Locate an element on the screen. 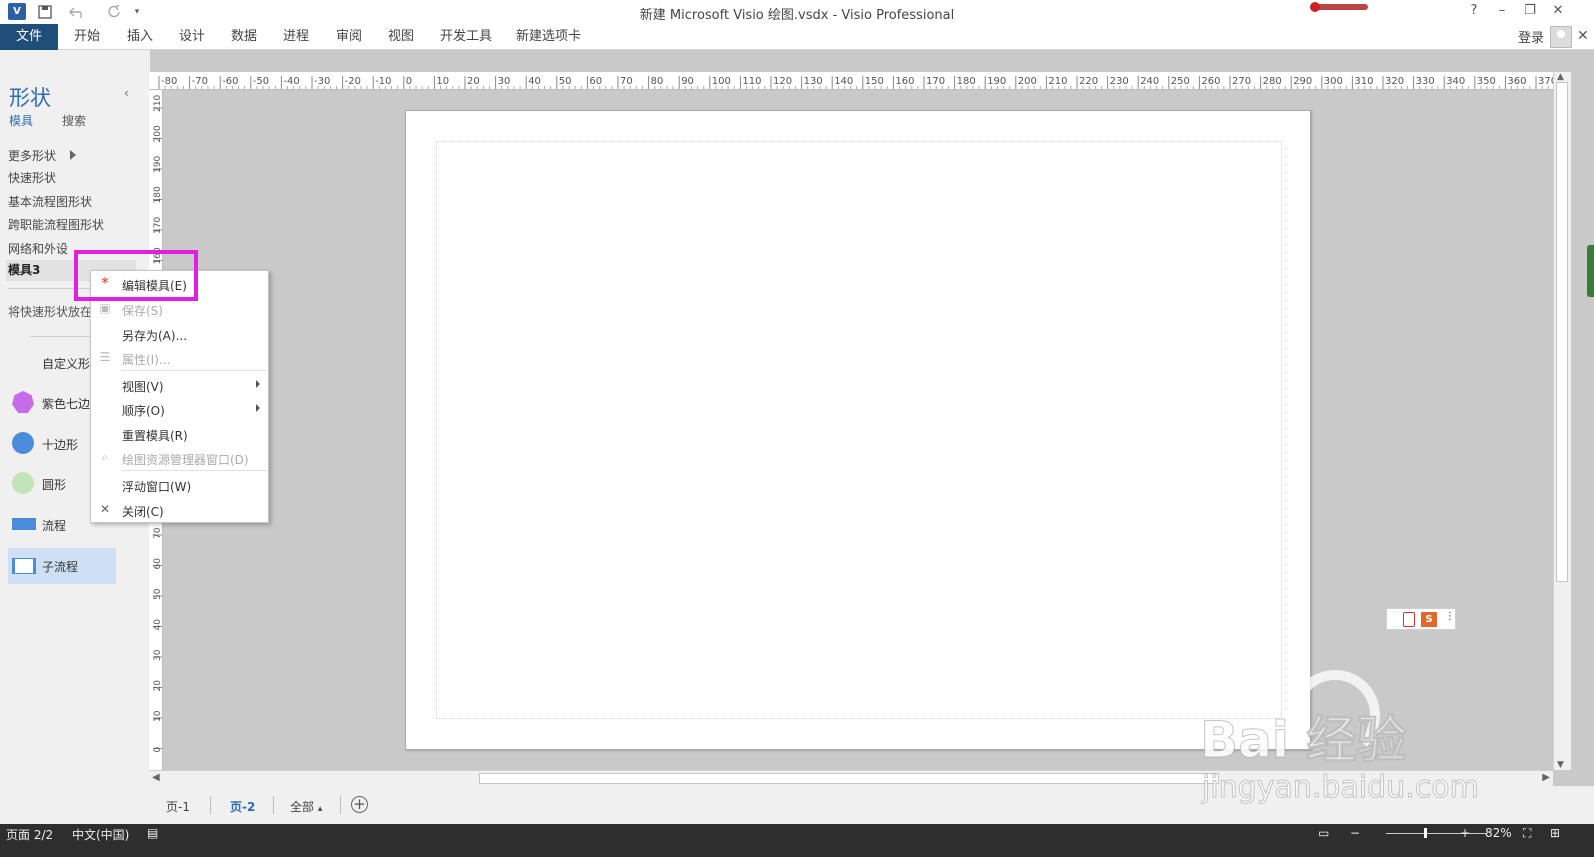  floating-toolbar: S ⋮ is located at coordinates (1421, 619).